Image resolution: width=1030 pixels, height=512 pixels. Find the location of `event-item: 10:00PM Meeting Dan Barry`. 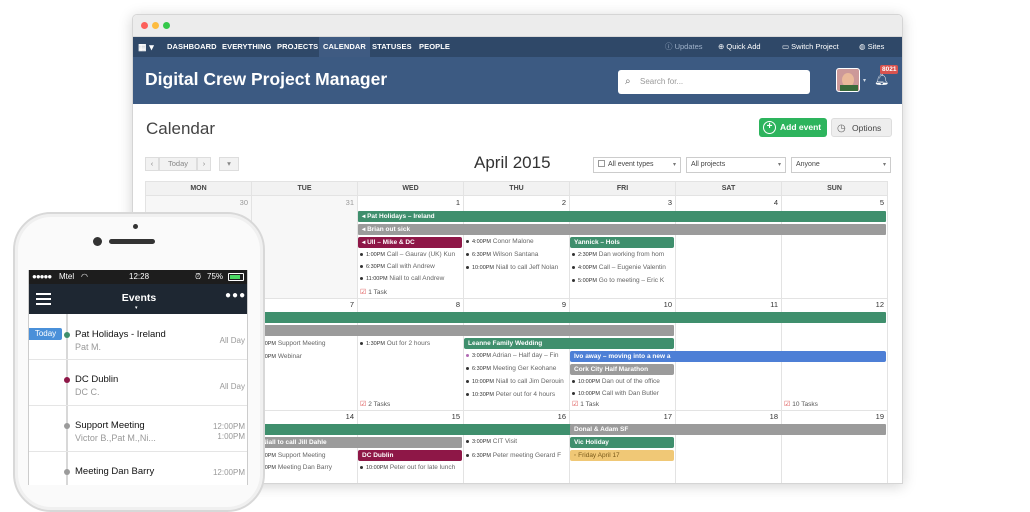

event-item: 10:00PM Meeting Dan Barry is located at coordinates (305, 468).